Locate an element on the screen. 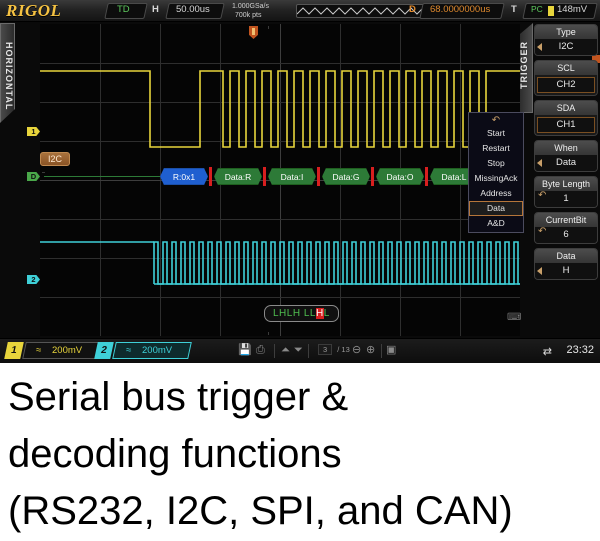 This screenshot has height=541, width=600. ch2-number-badge: 2 is located at coordinates (104, 350).